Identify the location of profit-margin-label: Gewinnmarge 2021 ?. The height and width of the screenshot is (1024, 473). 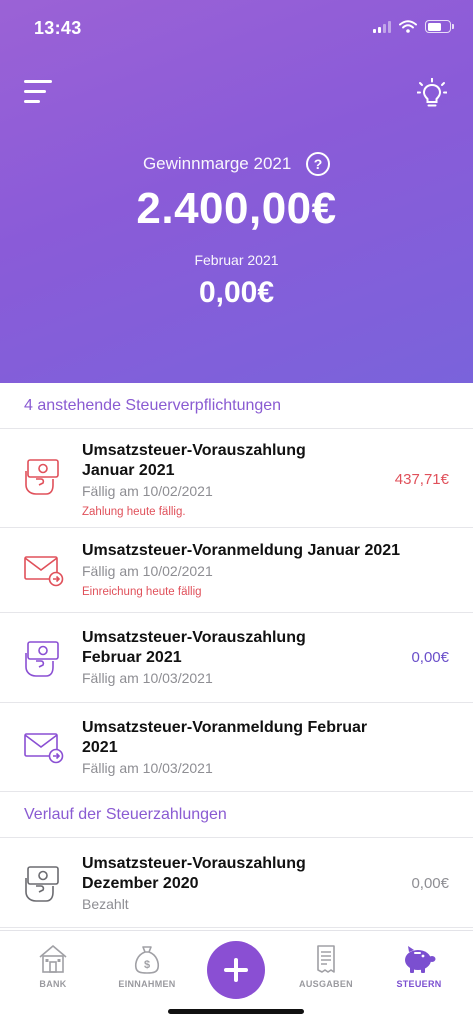
(236, 164).